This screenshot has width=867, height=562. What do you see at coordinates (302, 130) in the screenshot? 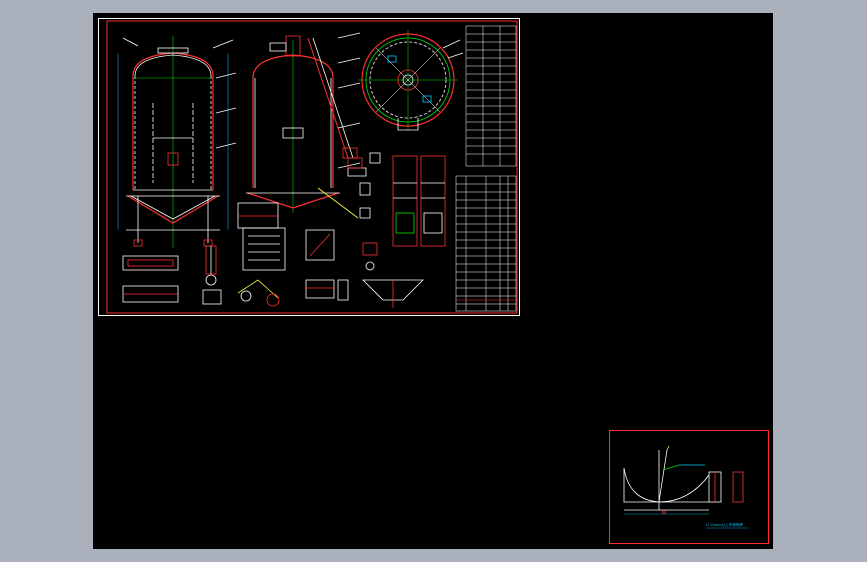
I see `vessel-elevation-middle` at bounding box center [302, 130].